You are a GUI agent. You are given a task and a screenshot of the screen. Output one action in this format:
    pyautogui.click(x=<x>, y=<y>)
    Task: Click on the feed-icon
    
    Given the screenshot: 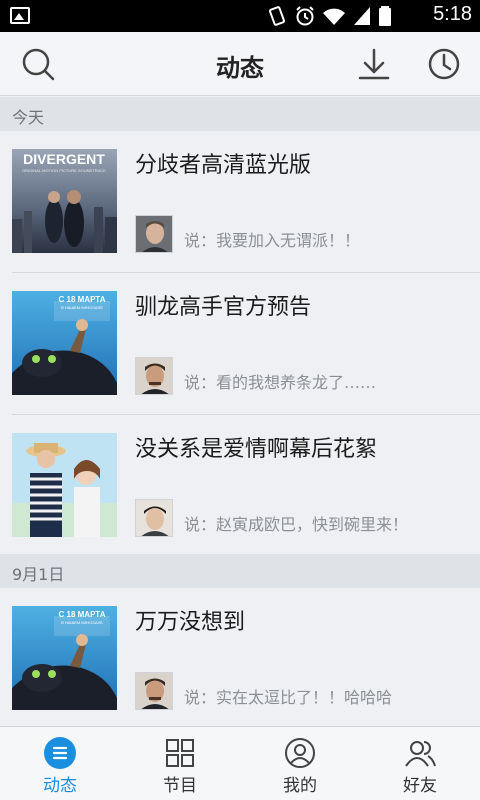 What is the action you would take?
    pyautogui.click(x=60, y=753)
    